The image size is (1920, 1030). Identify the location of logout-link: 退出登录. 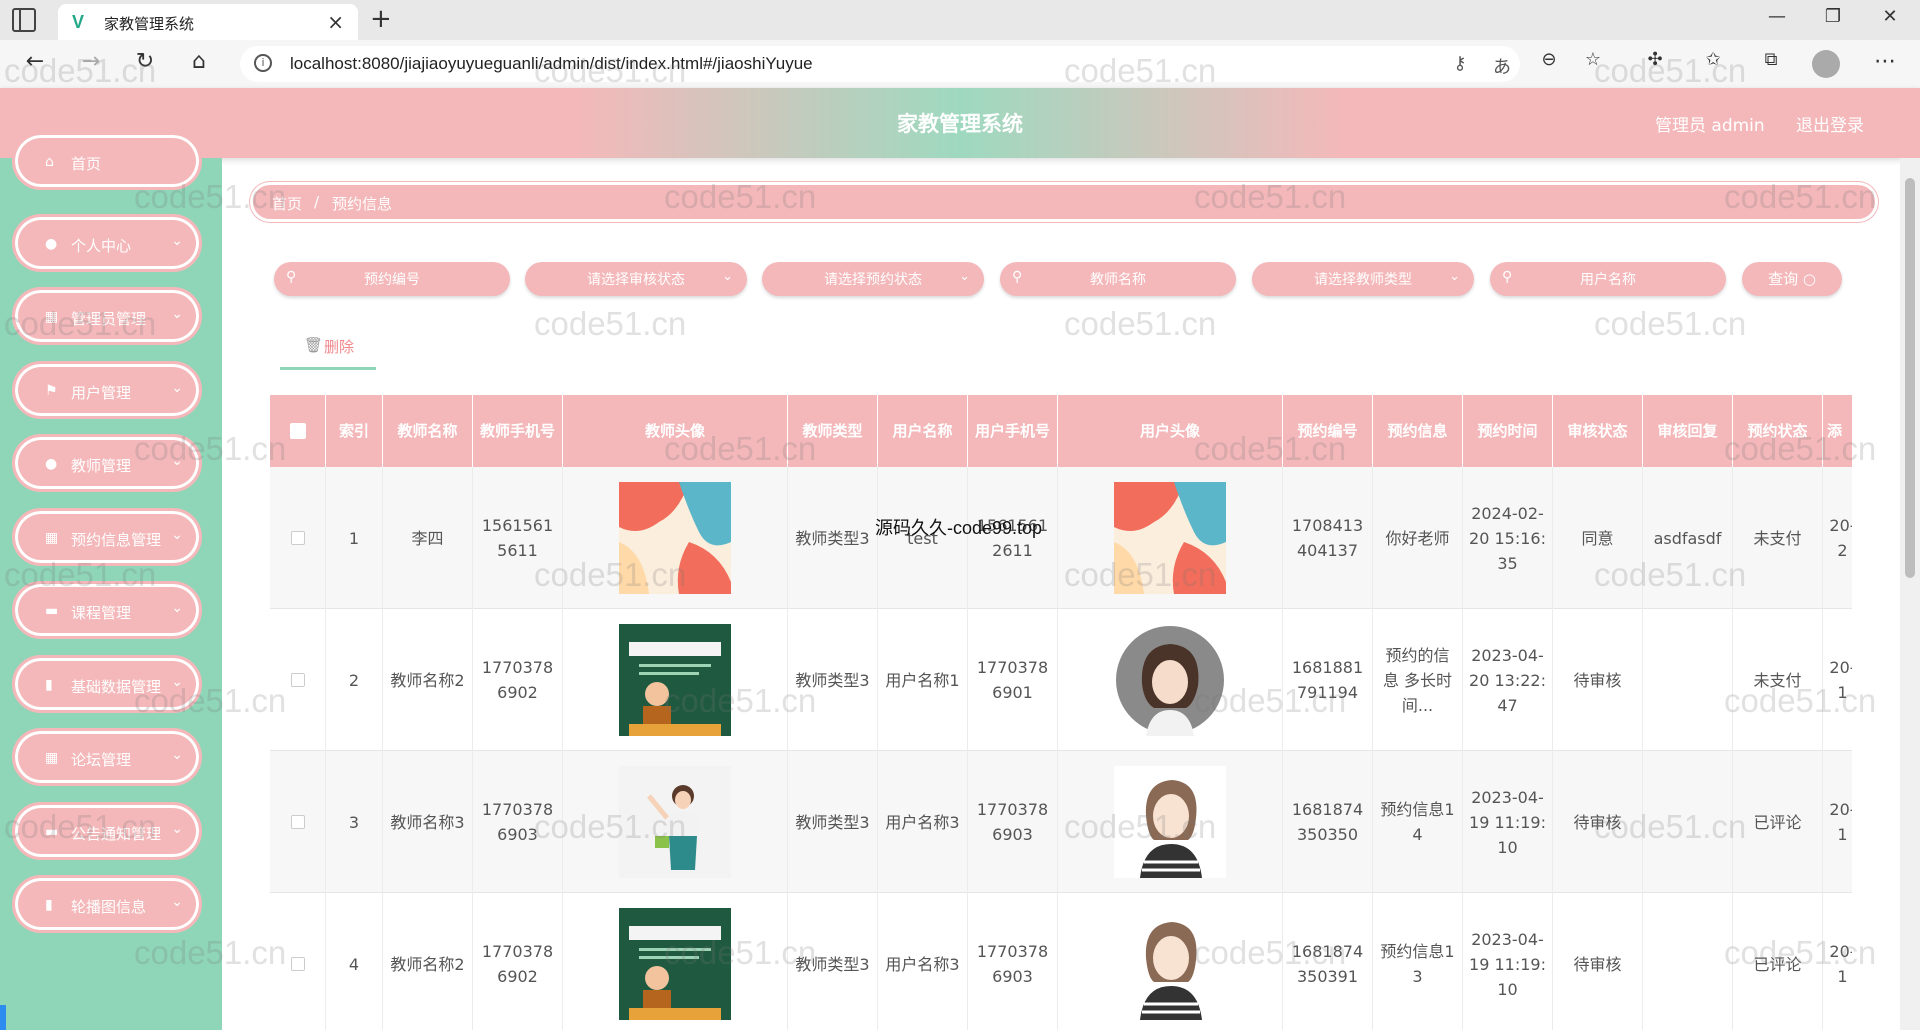
(1830, 123).